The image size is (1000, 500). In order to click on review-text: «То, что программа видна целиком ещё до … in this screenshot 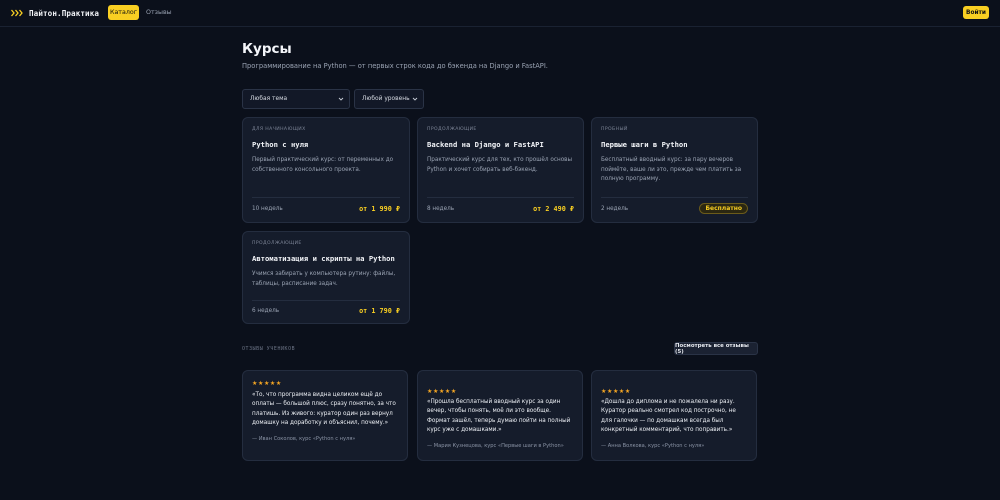, I will do `click(324, 409)`.